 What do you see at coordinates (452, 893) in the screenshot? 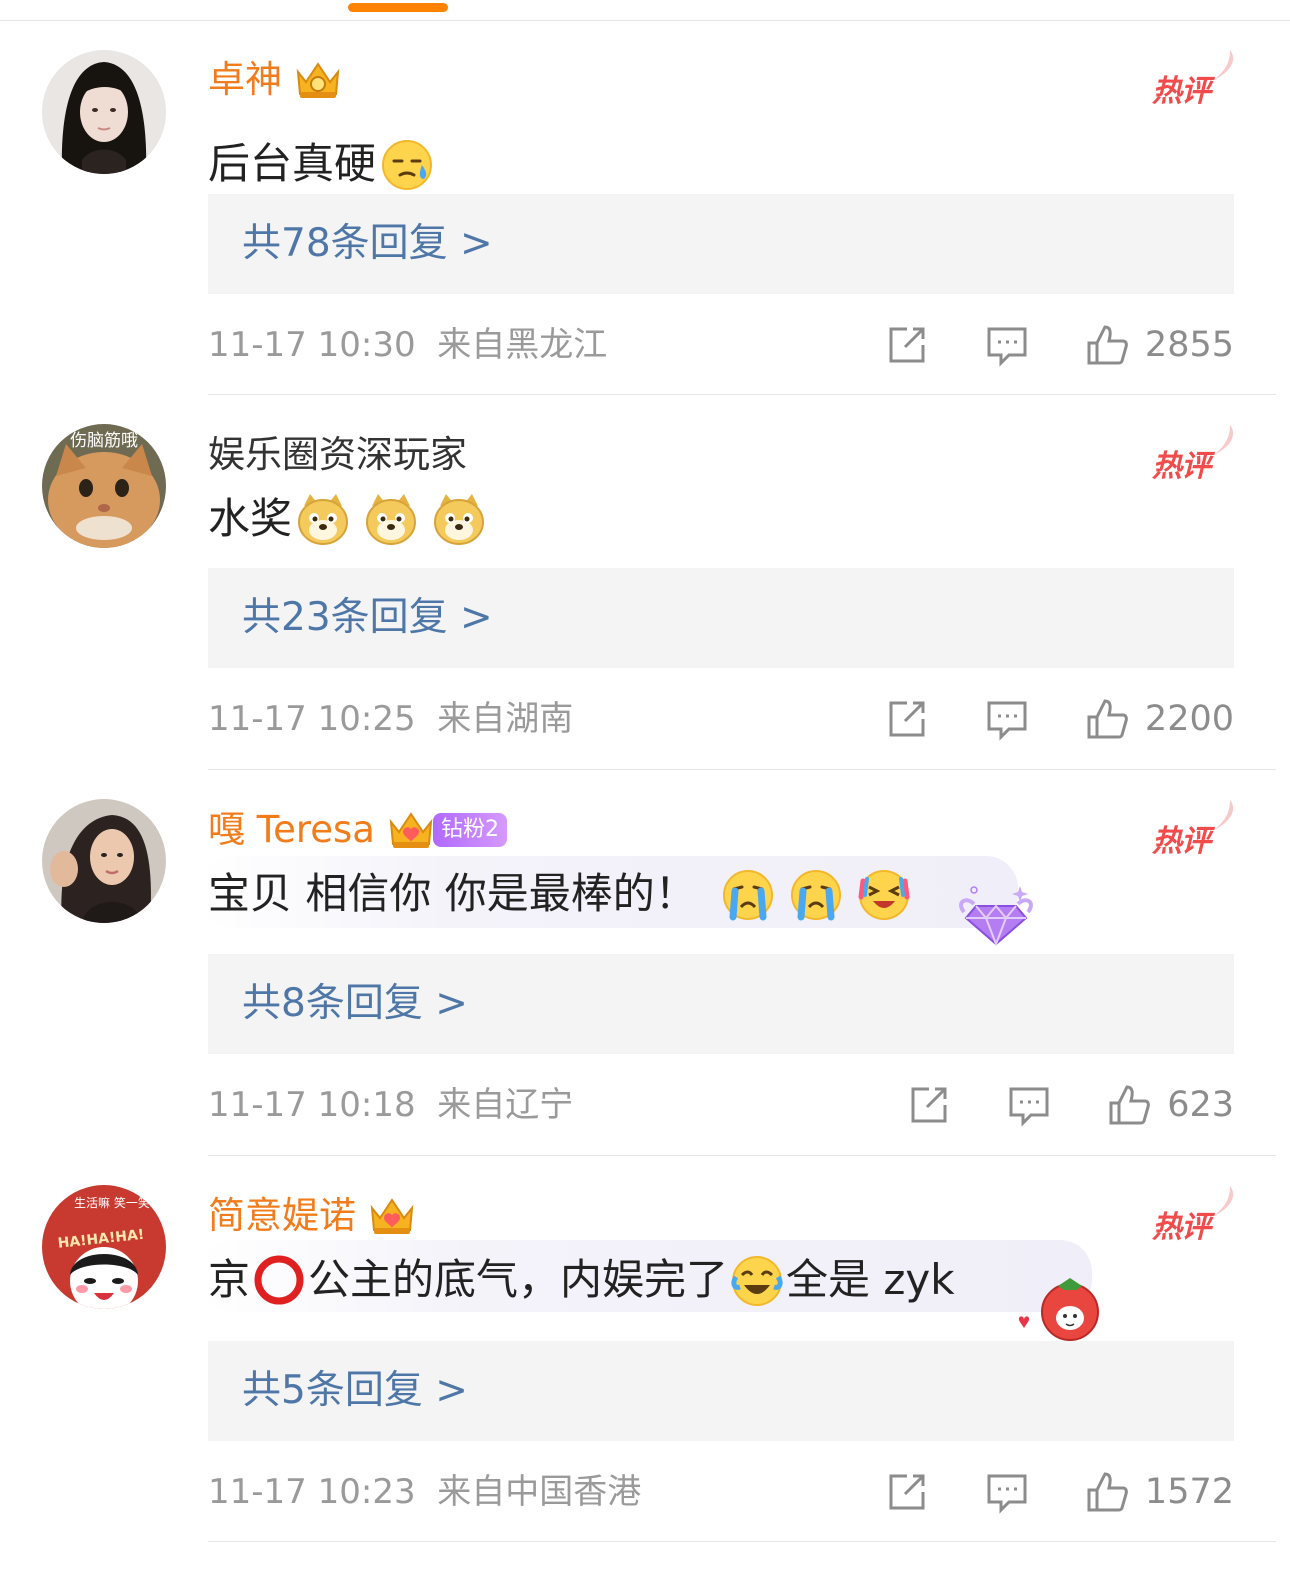
I see `comment-text: 宝贝 相信你 你是最棒的！` at bounding box center [452, 893].